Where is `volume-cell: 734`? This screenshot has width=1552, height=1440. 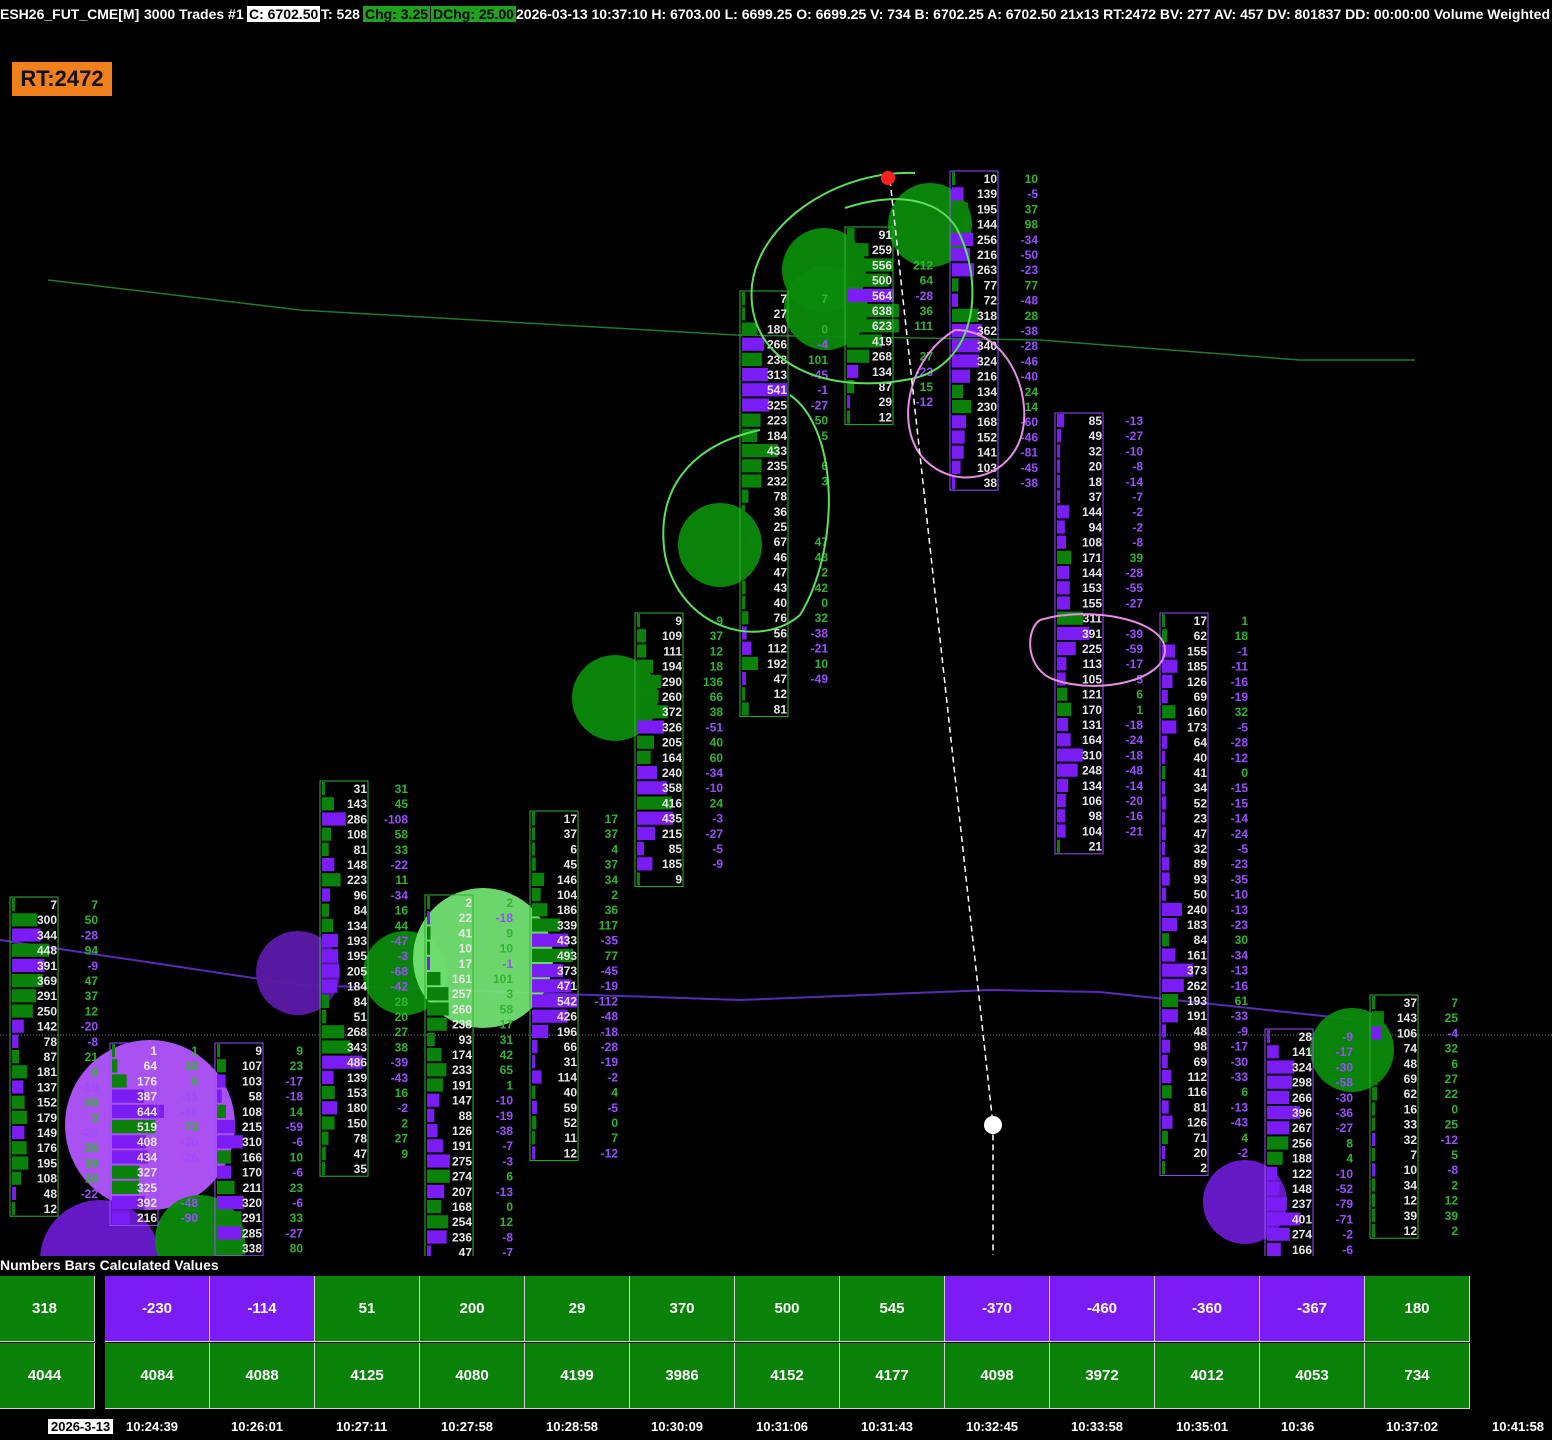
volume-cell: 734 is located at coordinates (1417, 1376).